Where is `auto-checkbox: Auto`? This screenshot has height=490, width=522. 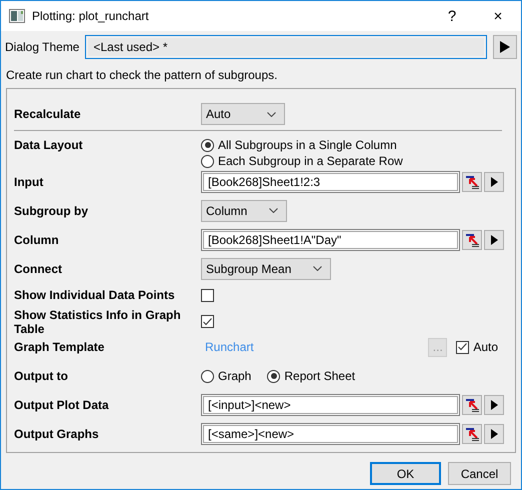
auto-checkbox: Auto is located at coordinates (477, 347).